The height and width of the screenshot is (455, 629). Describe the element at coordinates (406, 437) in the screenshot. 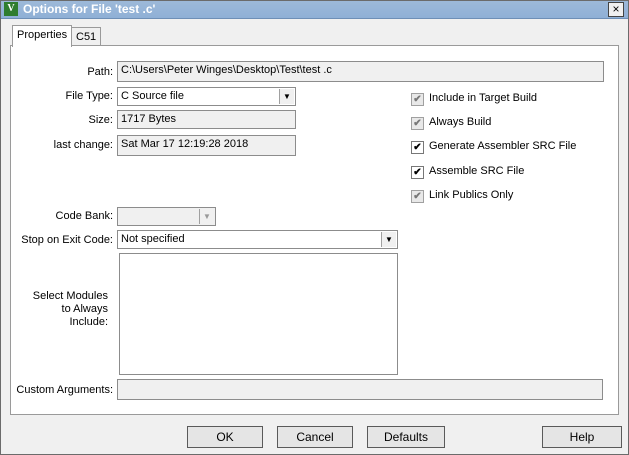

I see `defaults-button: Defaults` at that location.